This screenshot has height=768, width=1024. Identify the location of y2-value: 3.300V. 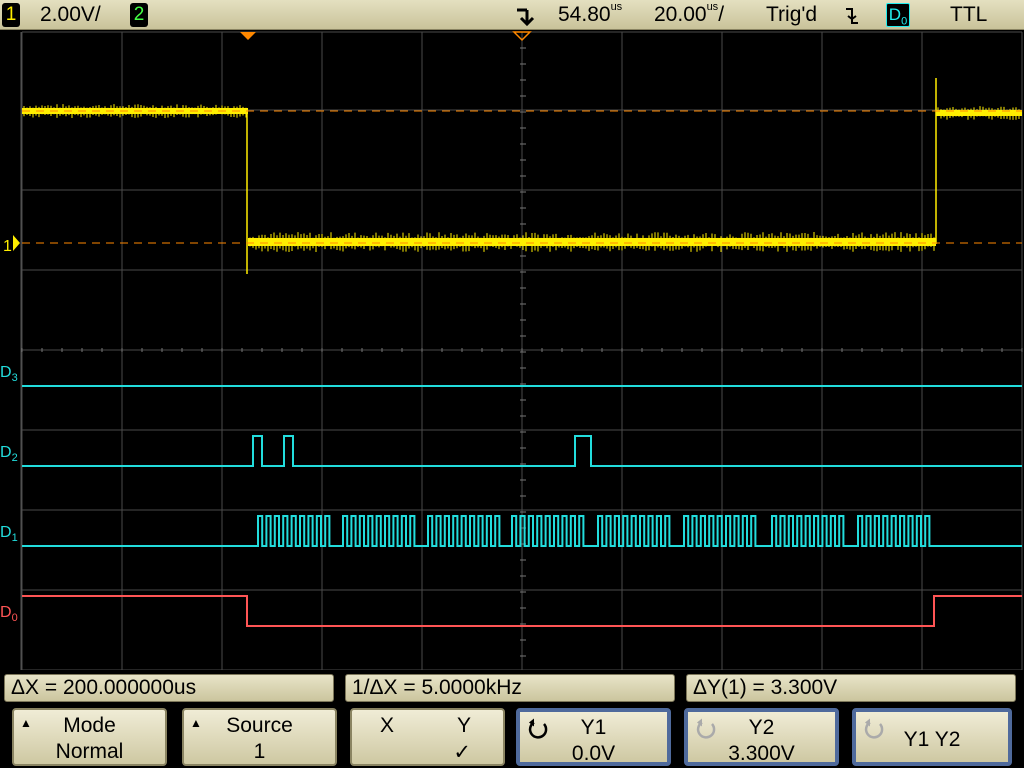
(761, 753).